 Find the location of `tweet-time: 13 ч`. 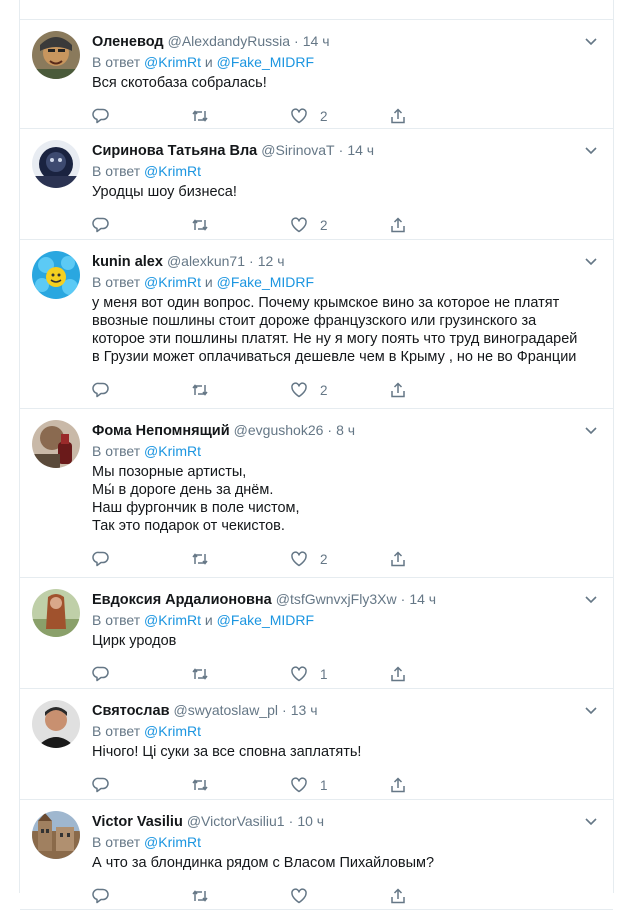

tweet-time: 13 ч is located at coordinates (304, 710).